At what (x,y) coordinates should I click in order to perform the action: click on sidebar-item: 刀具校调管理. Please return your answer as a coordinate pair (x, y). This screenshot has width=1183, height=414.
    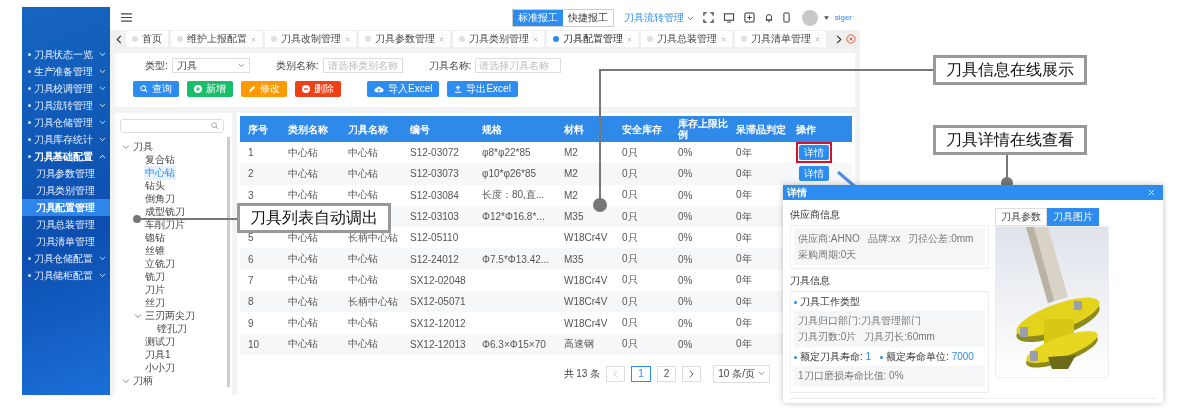
    Looking at the image, I should click on (66, 88).